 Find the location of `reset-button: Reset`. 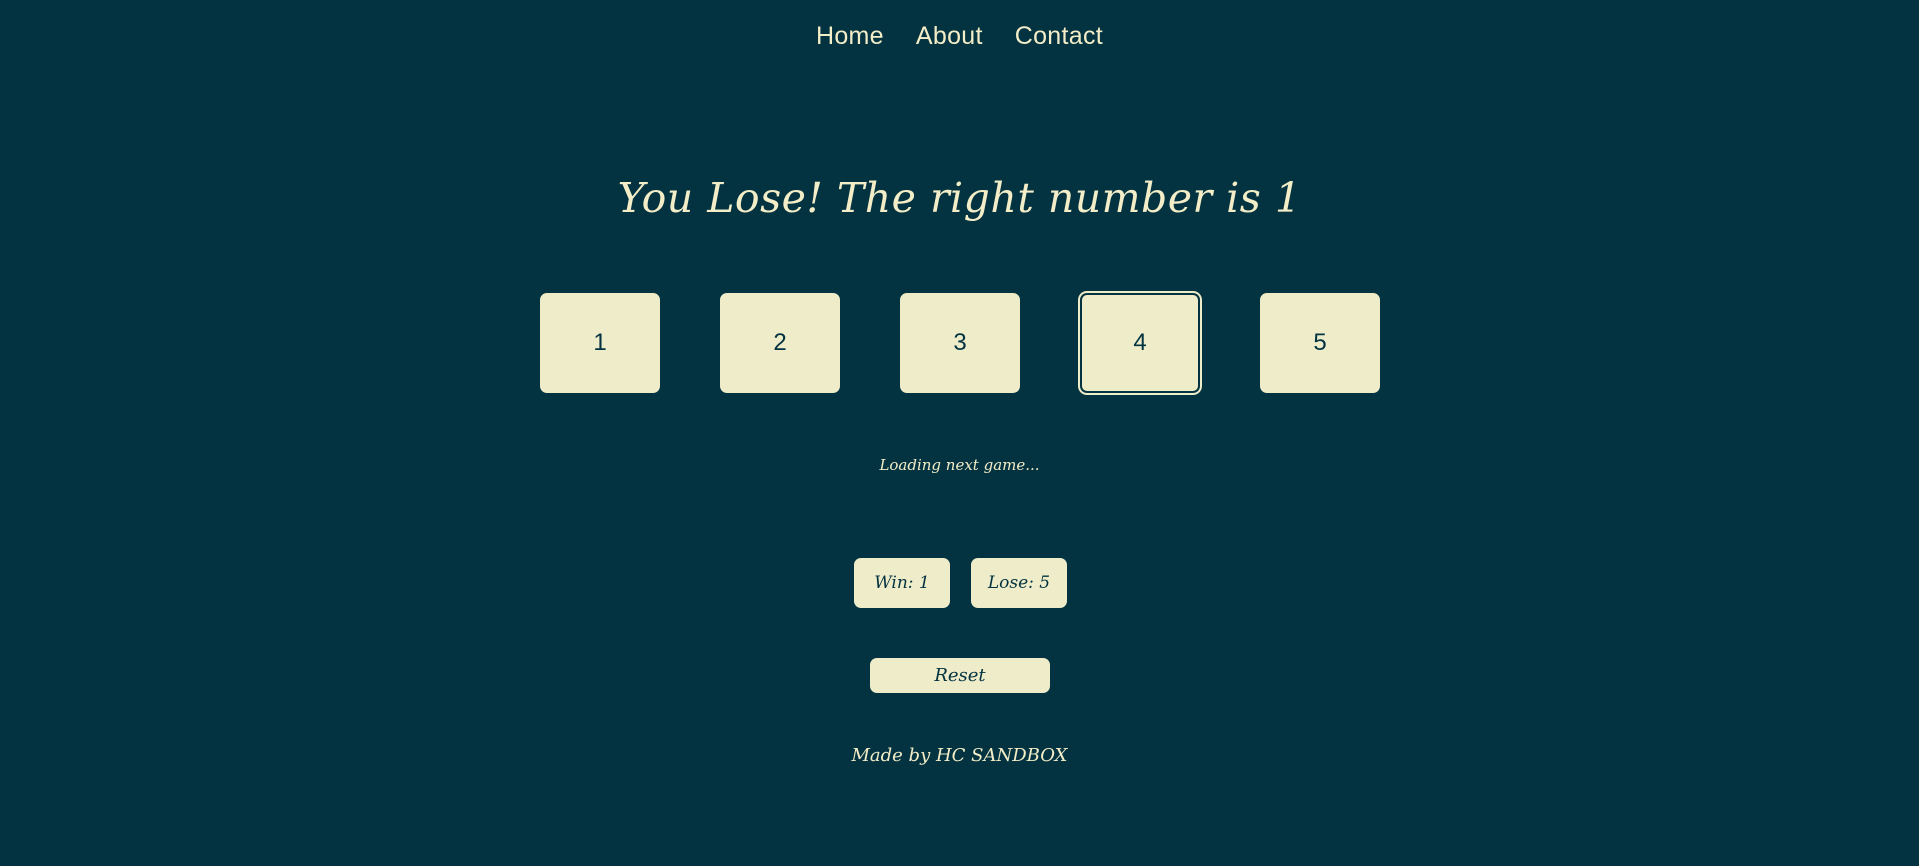

reset-button: Reset is located at coordinates (960, 675).